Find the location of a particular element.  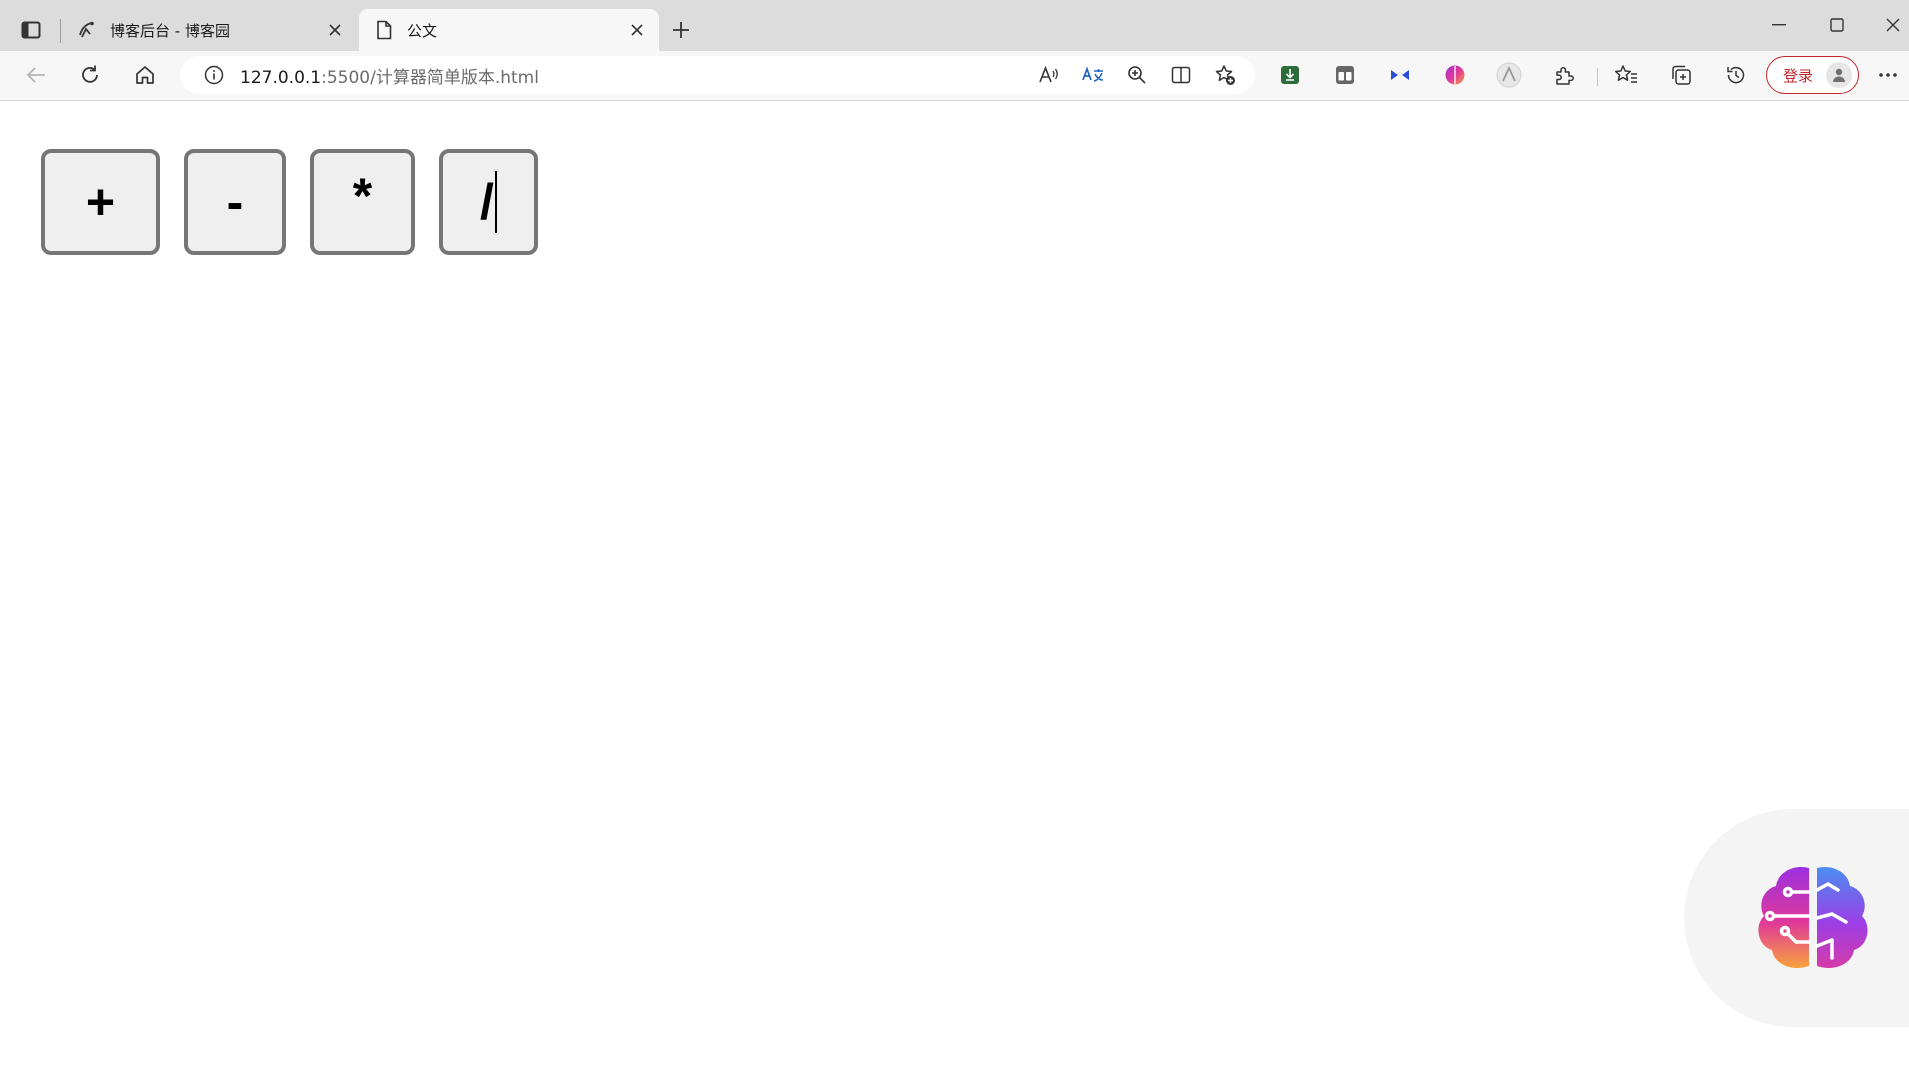

text-caret is located at coordinates (495, 202).